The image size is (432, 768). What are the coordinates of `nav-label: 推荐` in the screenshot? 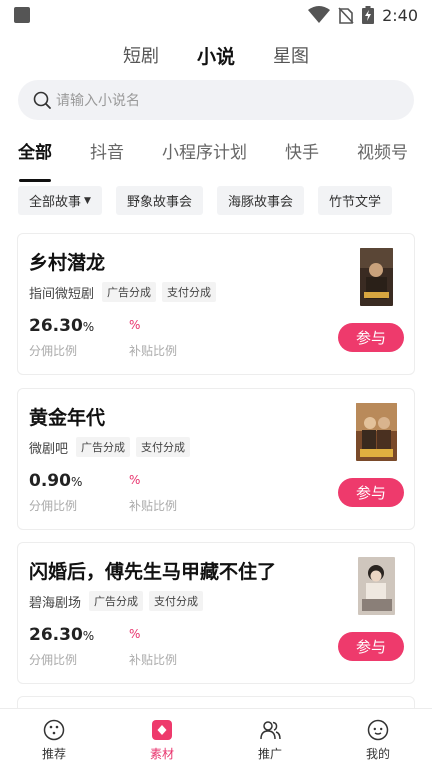 It's located at (53, 754).